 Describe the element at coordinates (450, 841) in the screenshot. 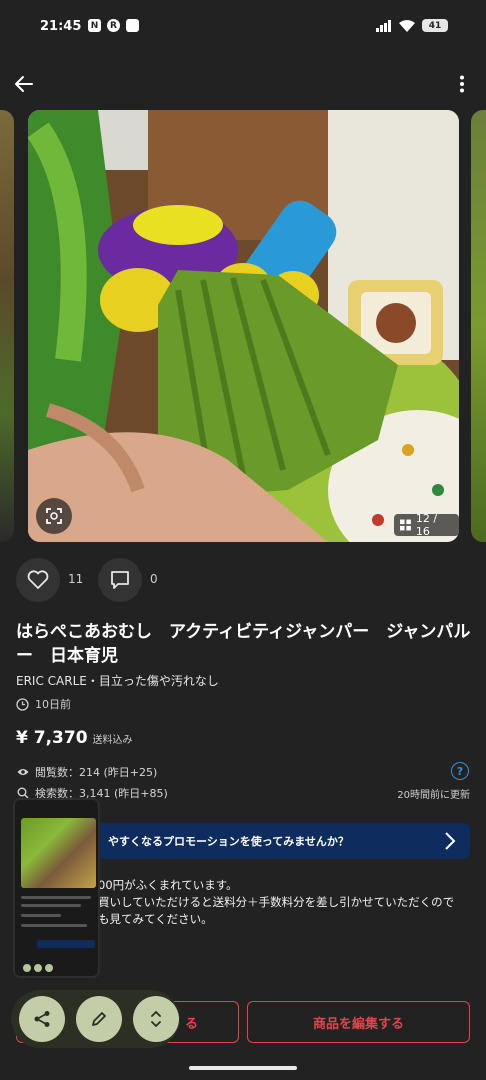

I see `chevron-right-icon` at that location.